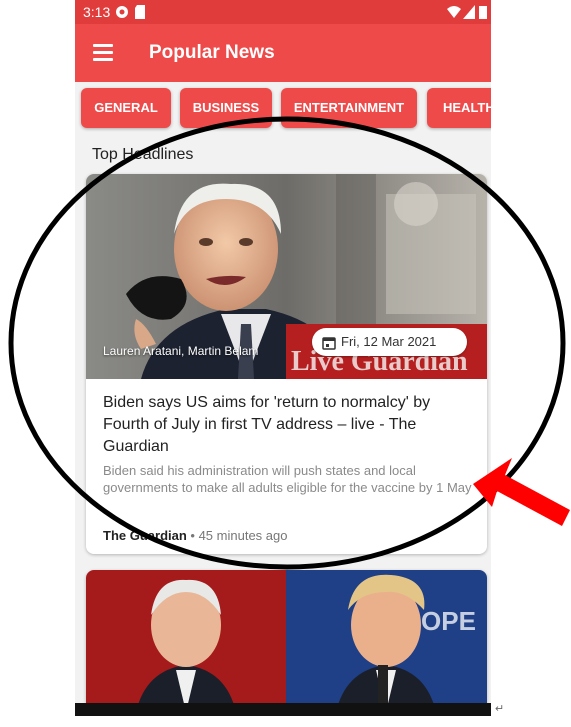 This screenshot has height=727, width=571. What do you see at coordinates (140, 12) in the screenshot?
I see `sd-card-icon` at bounding box center [140, 12].